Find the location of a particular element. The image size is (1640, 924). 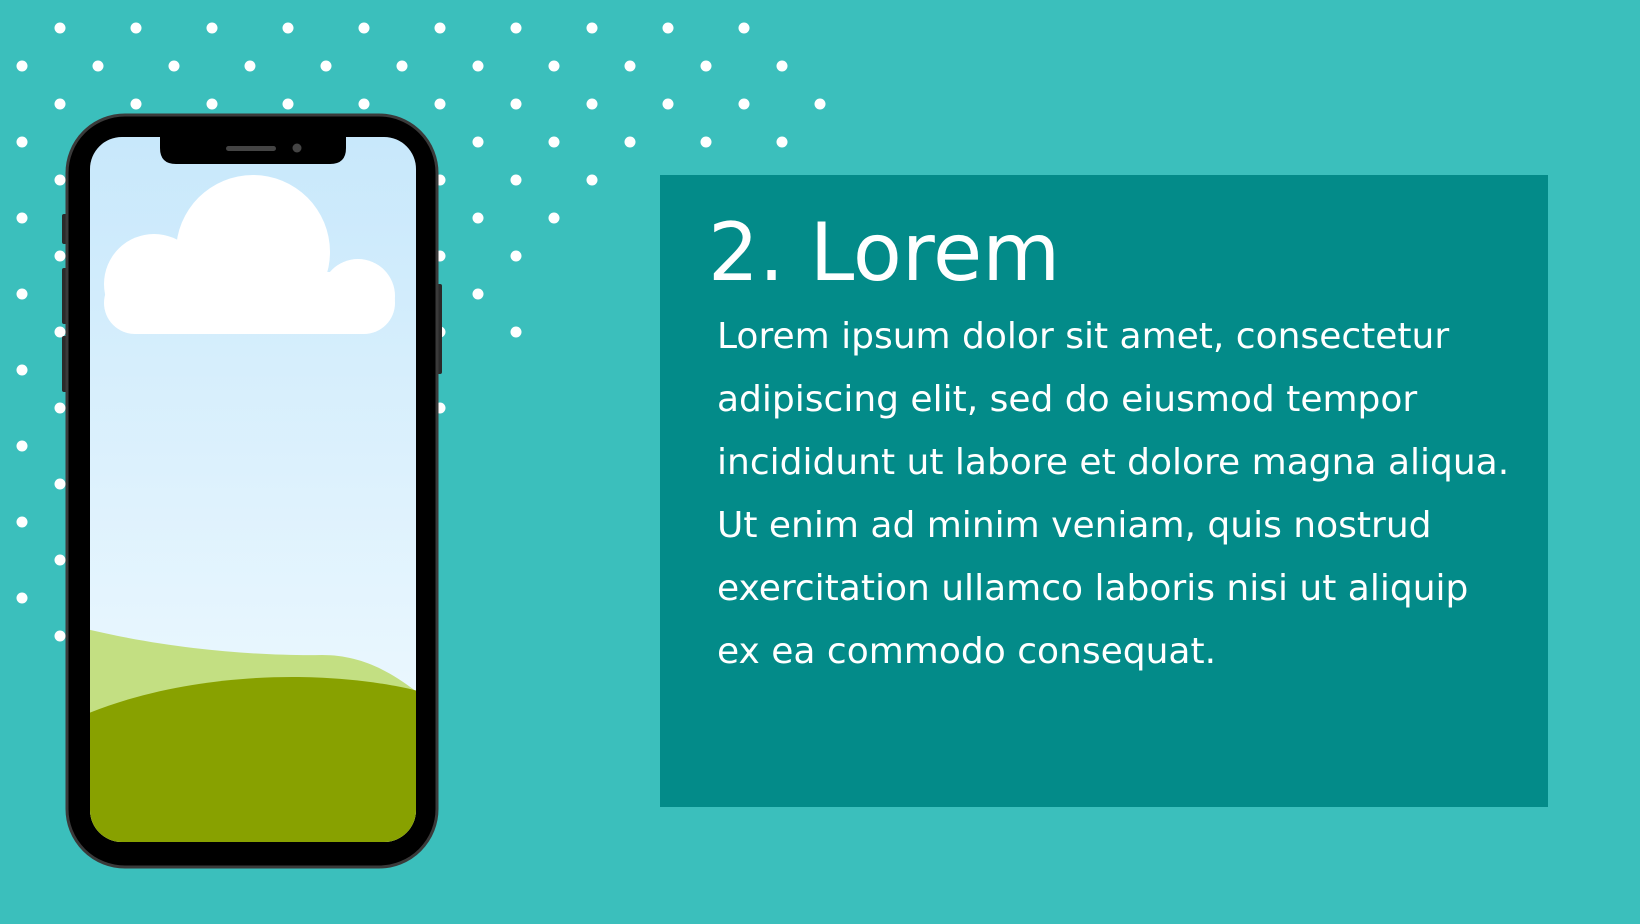

phone-speaker is located at coordinates (251, 148).